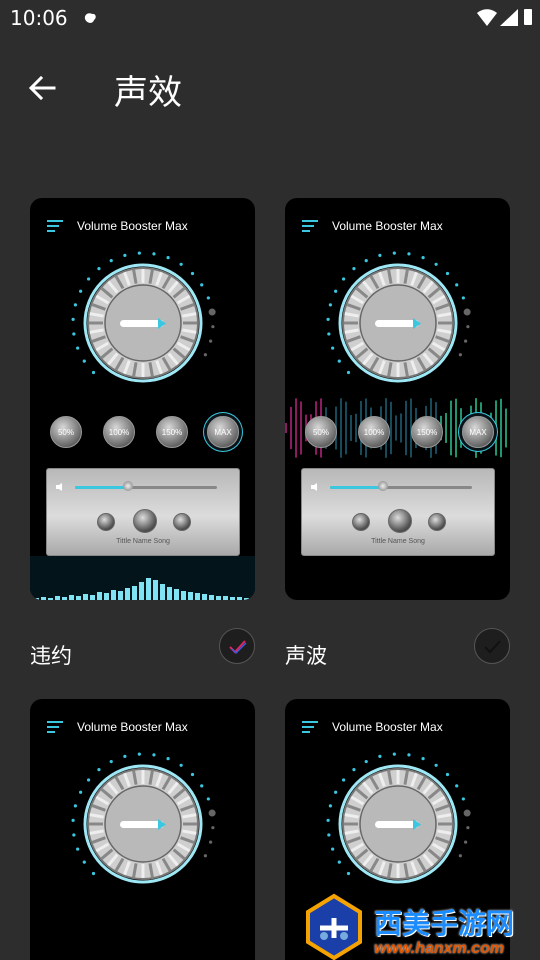 This screenshot has width=540, height=960. I want to click on player-panel: Tittle Name Song, so click(398, 512).